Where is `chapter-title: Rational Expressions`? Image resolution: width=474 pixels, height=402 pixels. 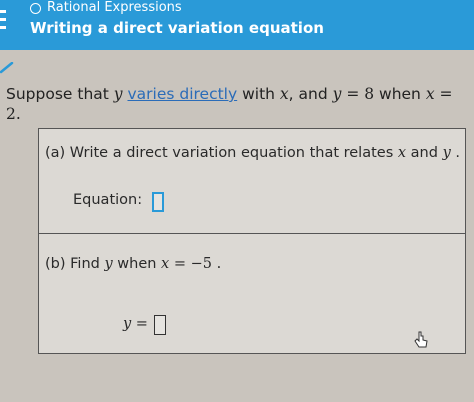 chapter-title: Rational Expressions is located at coordinates (114, 7).